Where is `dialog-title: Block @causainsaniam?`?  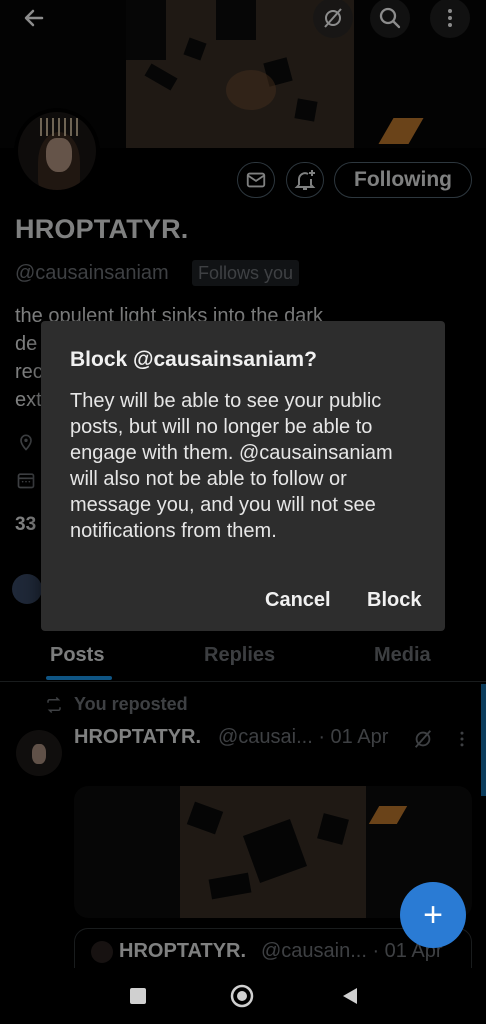
dialog-title: Block @causainsaniam? is located at coordinates (193, 359).